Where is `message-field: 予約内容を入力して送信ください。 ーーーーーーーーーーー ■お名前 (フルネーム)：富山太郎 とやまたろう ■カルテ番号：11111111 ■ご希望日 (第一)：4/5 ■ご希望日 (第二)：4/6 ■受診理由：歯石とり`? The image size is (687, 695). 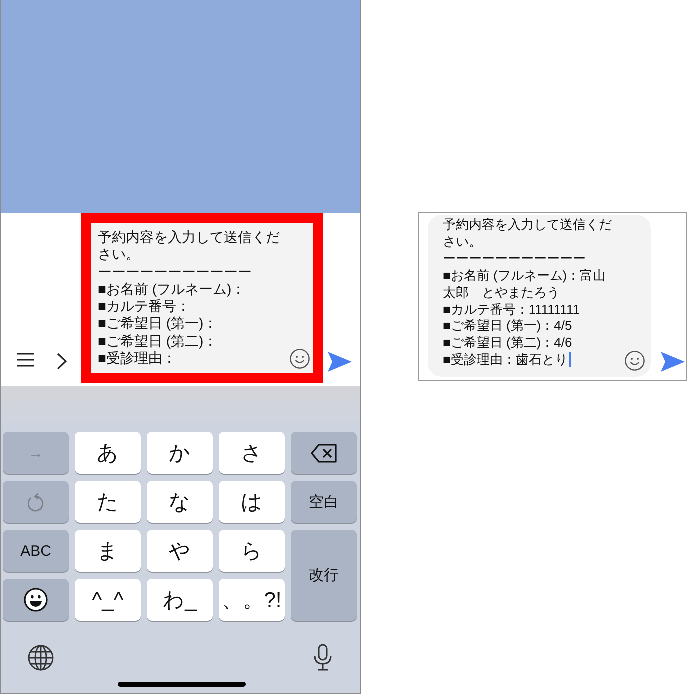 message-field: 予約内容を入力して送信ください。 ーーーーーーーーーーー ■お名前 (フルネーム)：富山太郎 とやまたろう ■カルテ番号：11111111 ■ご希望日 (第一)：4/5 ■ご希望日 (第二)：4/6 ■受診理由：歯石とり is located at coordinates (539, 296).